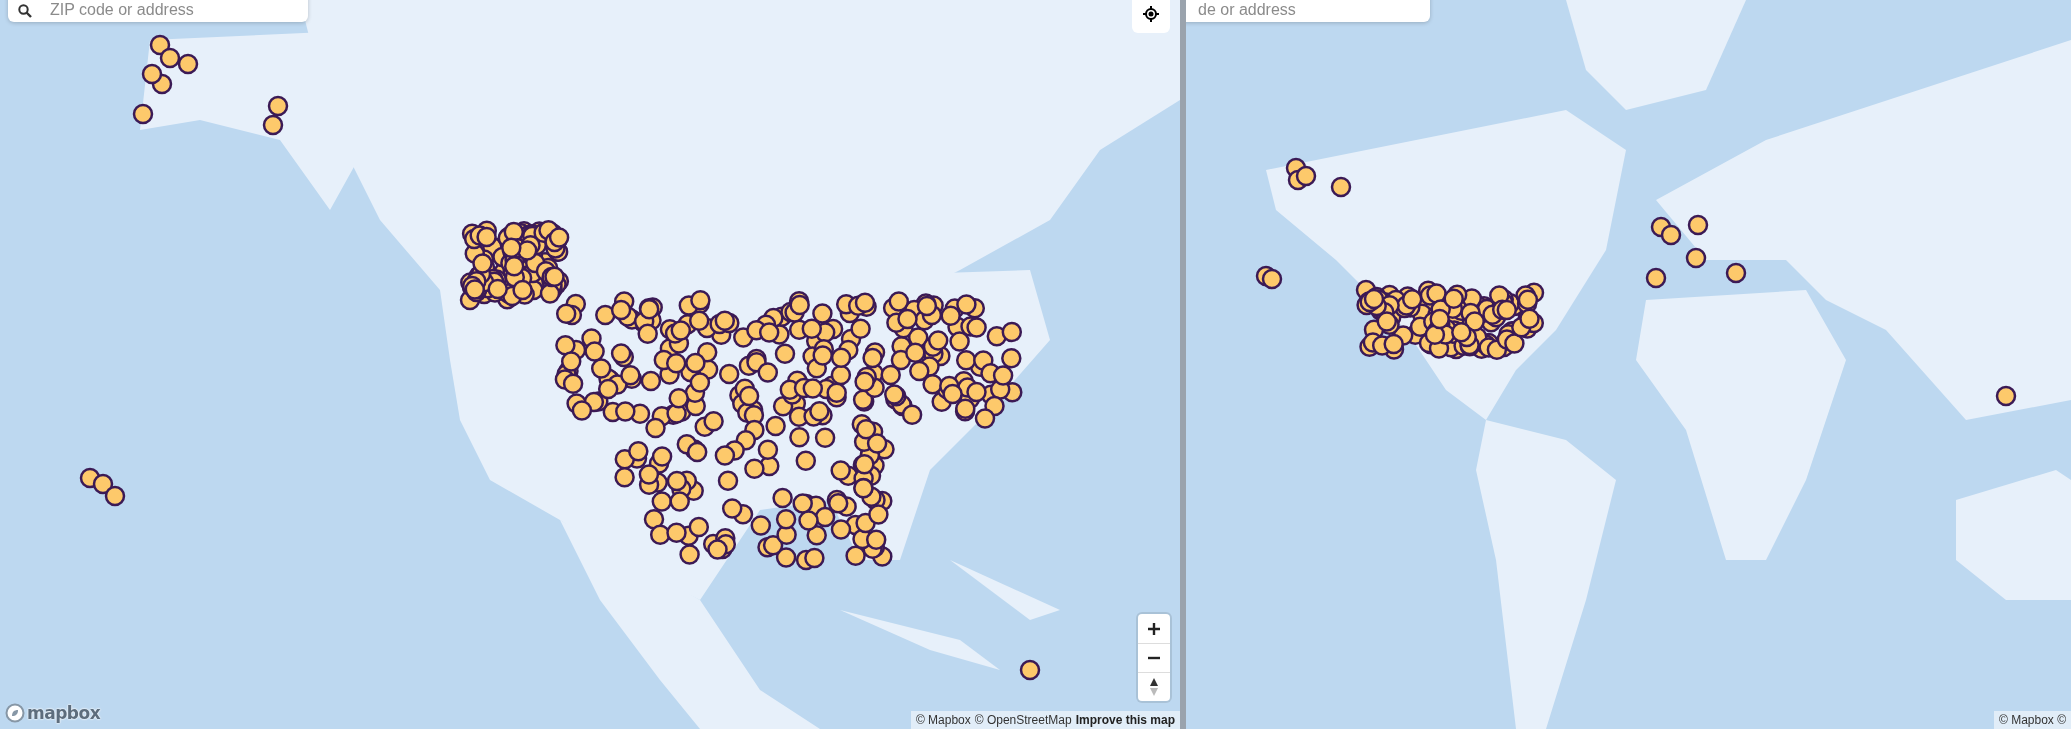 This screenshot has height=729, width=2071. I want to click on plus-icon, so click(1154, 628).